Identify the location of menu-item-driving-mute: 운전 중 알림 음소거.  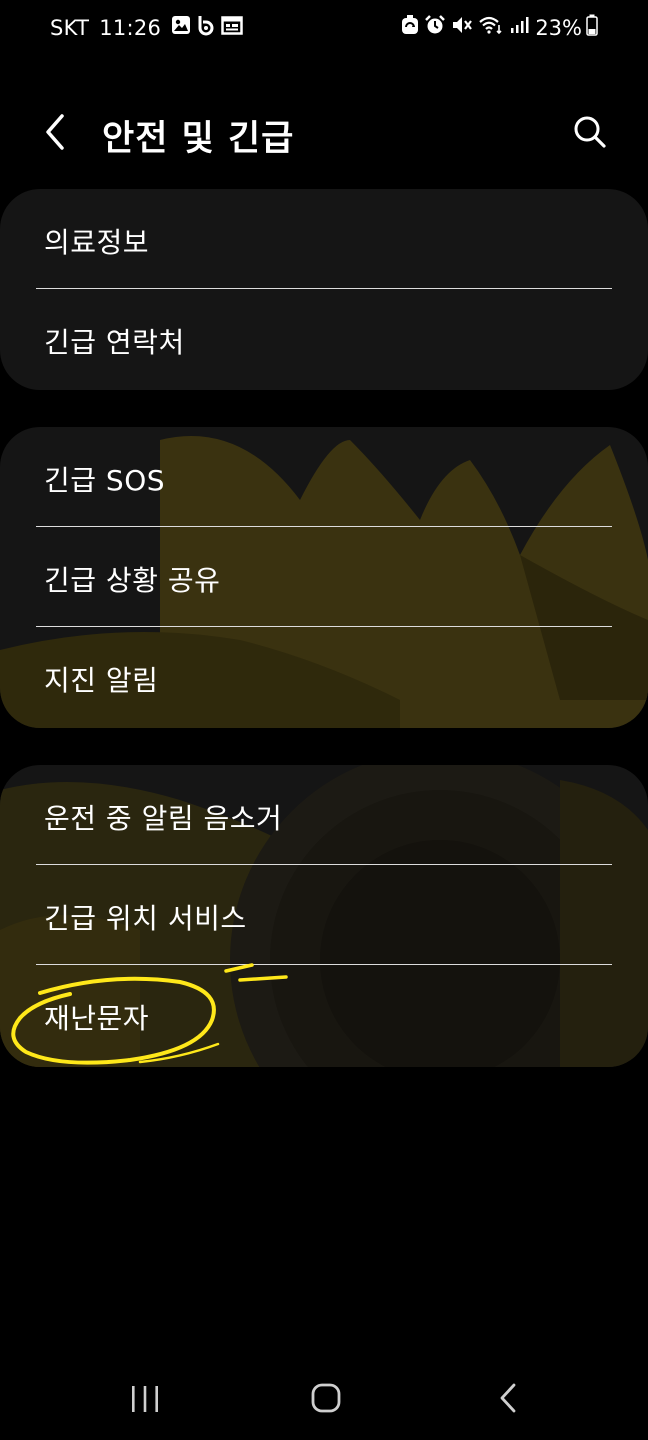
(324, 815).